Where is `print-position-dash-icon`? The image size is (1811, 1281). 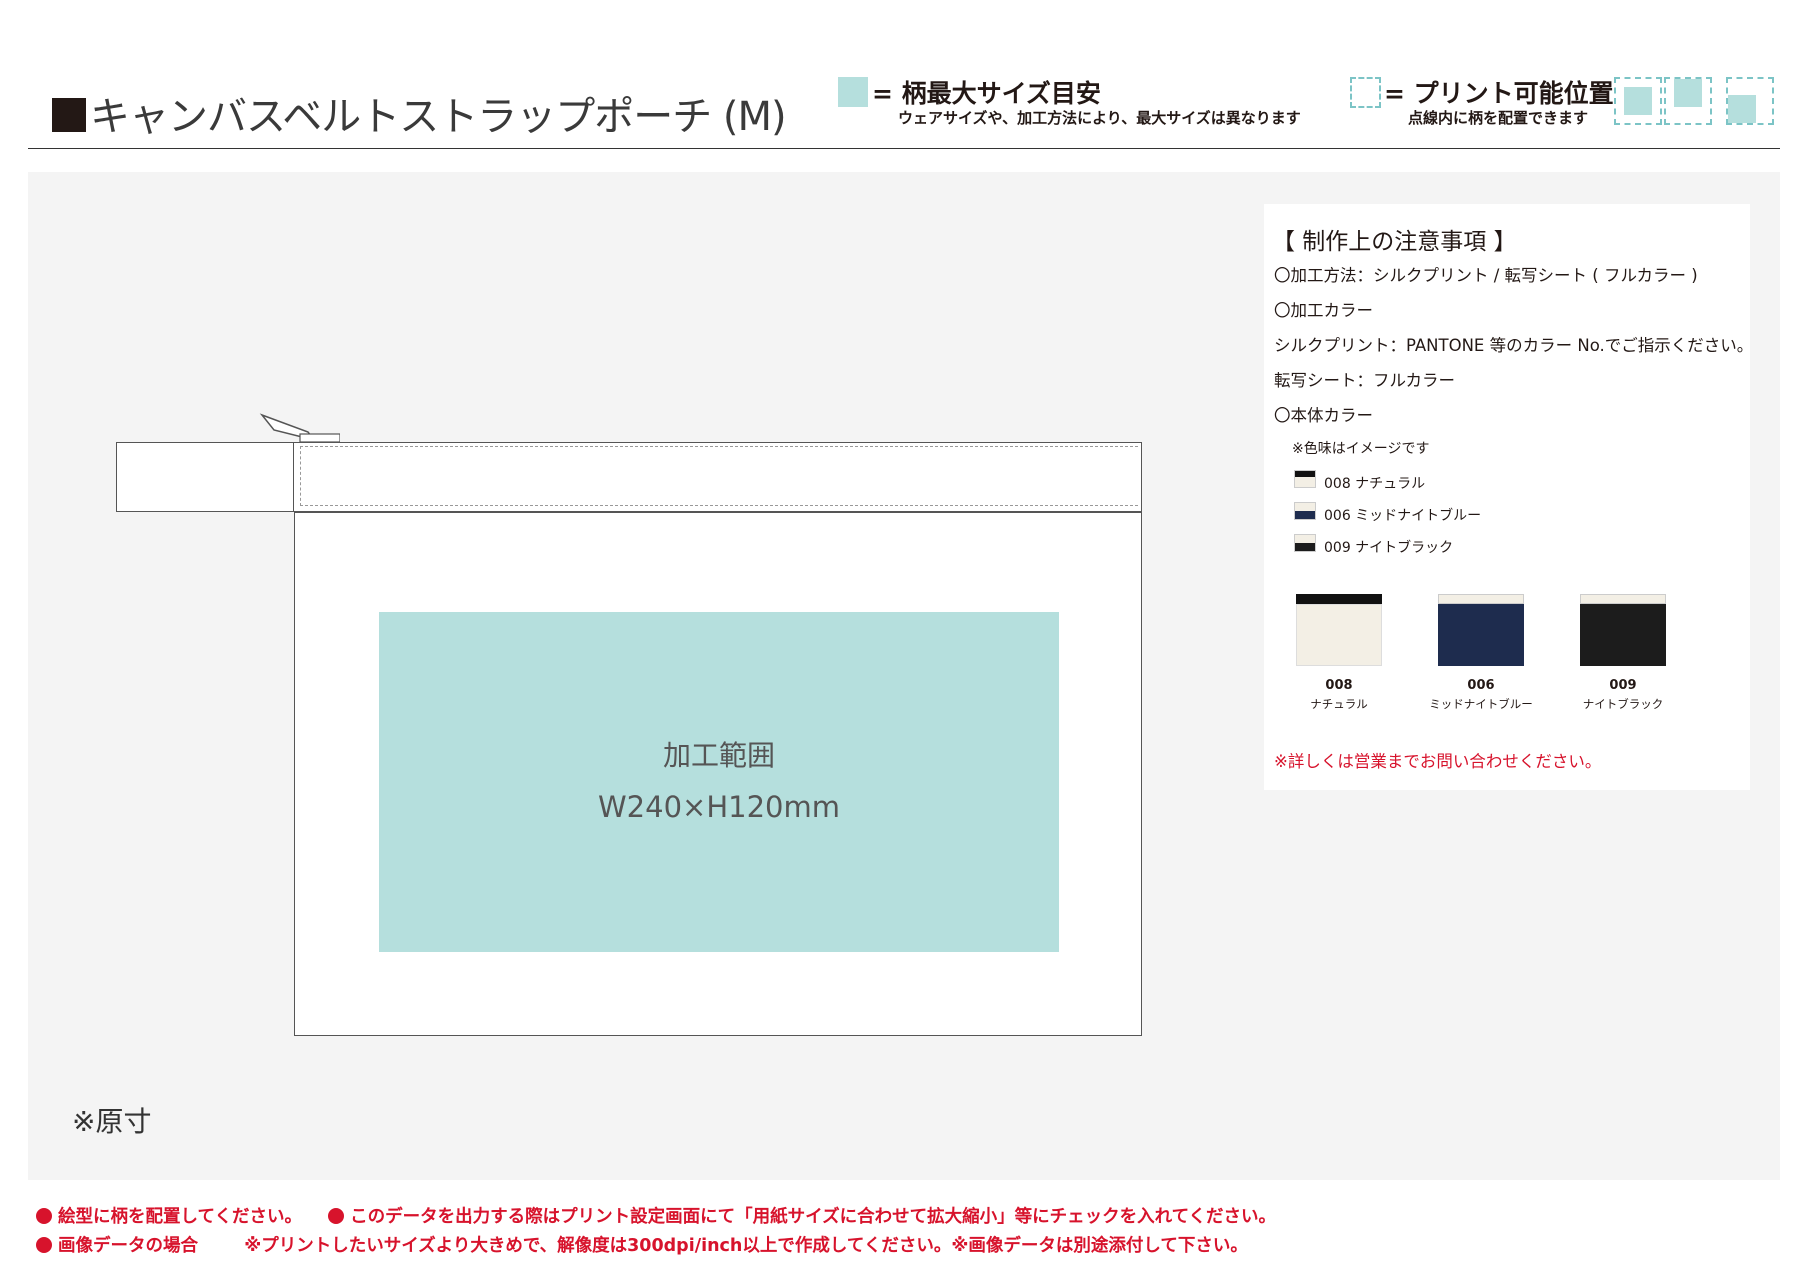 print-position-dash-icon is located at coordinates (1365, 92).